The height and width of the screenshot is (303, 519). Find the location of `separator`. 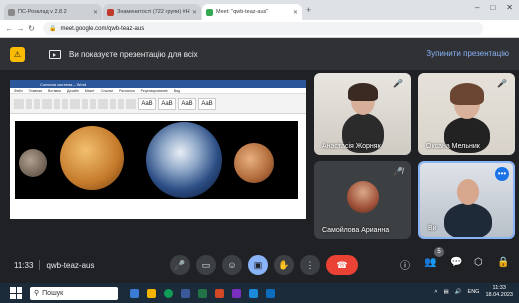

separator is located at coordinates (40, 265).